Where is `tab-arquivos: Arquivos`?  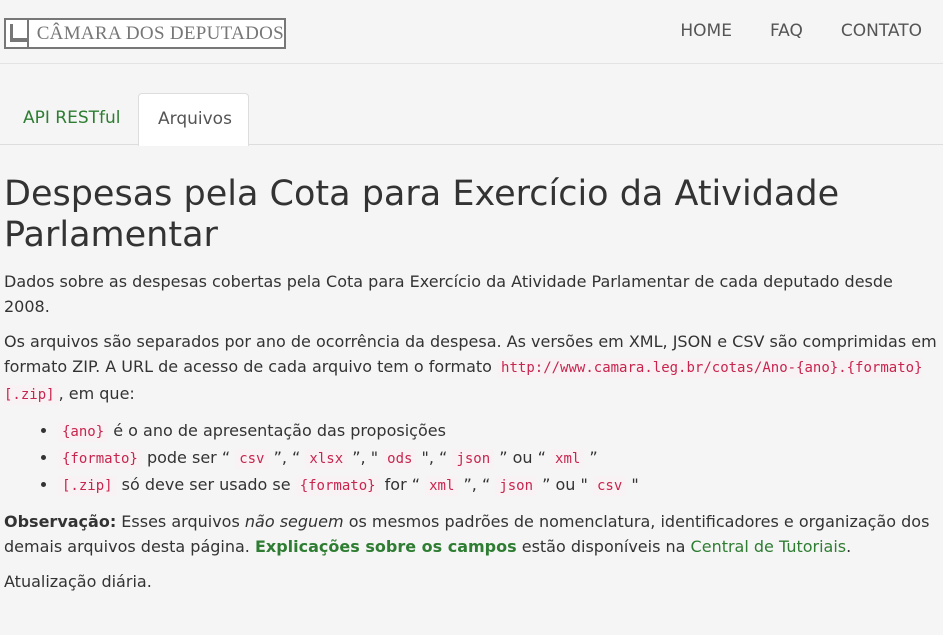
tab-arquivos: Arquivos is located at coordinates (193, 119).